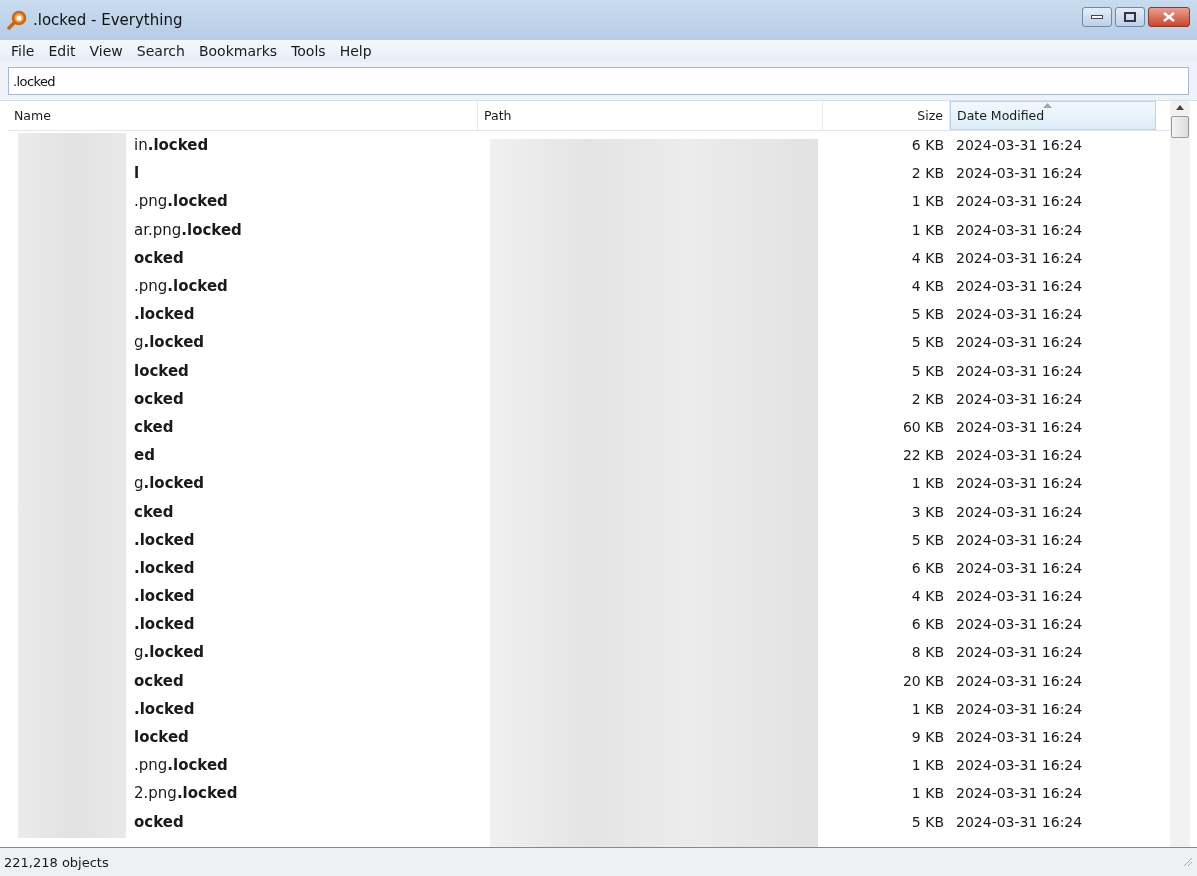  Describe the element at coordinates (243, 115) in the screenshot. I see `column-header: Name` at that location.